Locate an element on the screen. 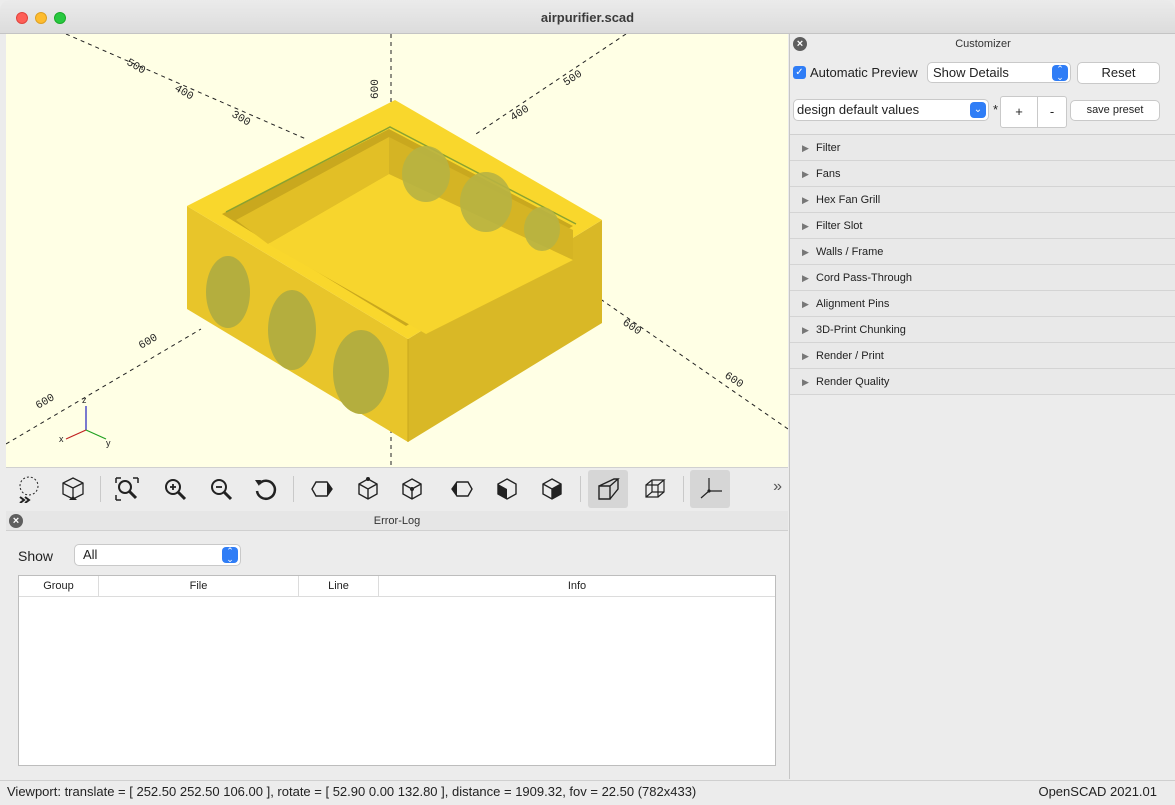 The height and width of the screenshot is (805, 1175). automatic-preview-checkbox: ✓ is located at coordinates (799, 72).